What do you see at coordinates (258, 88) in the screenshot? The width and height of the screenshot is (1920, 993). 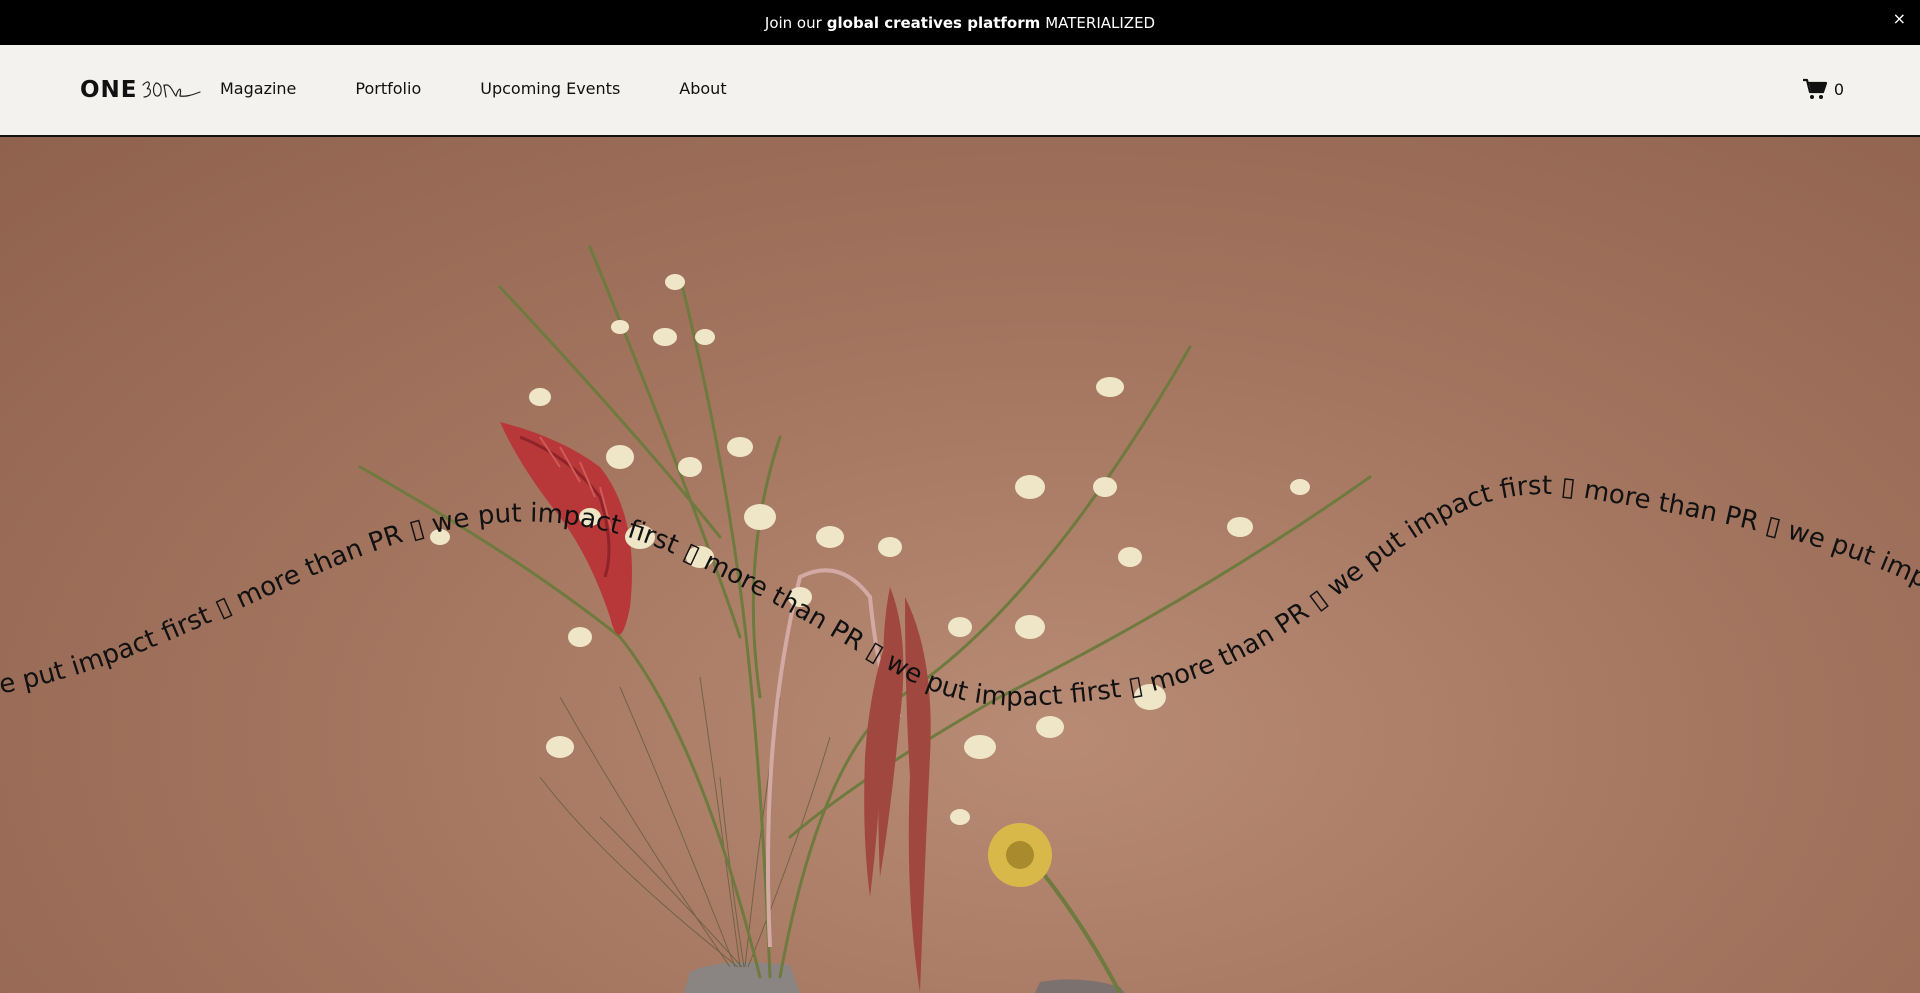 I see `nav-magazine: Magazine` at bounding box center [258, 88].